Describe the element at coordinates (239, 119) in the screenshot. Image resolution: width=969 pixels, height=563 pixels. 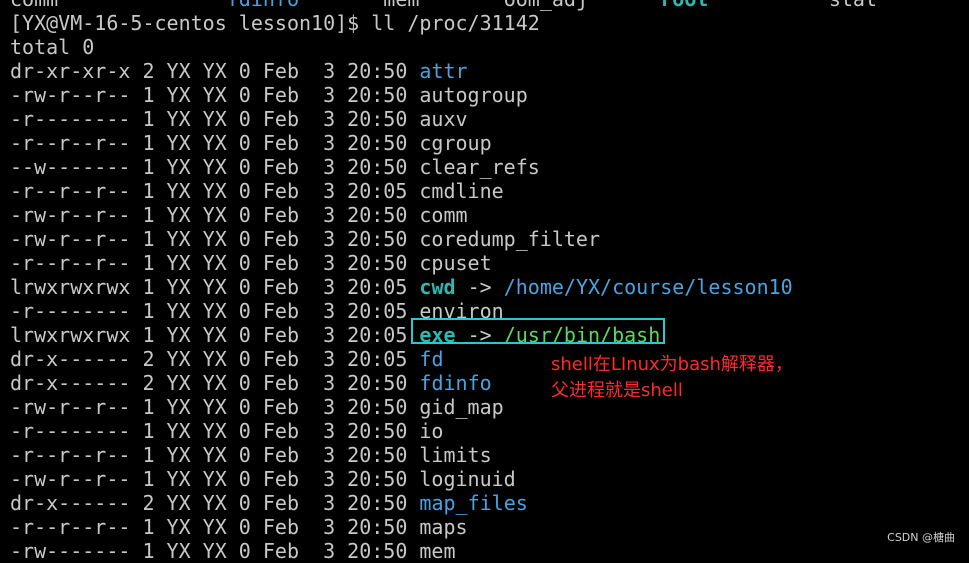
I see `terminal-text: -r-------- 1 YX YX 0 Feb 3 20:50 auxv` at that location.